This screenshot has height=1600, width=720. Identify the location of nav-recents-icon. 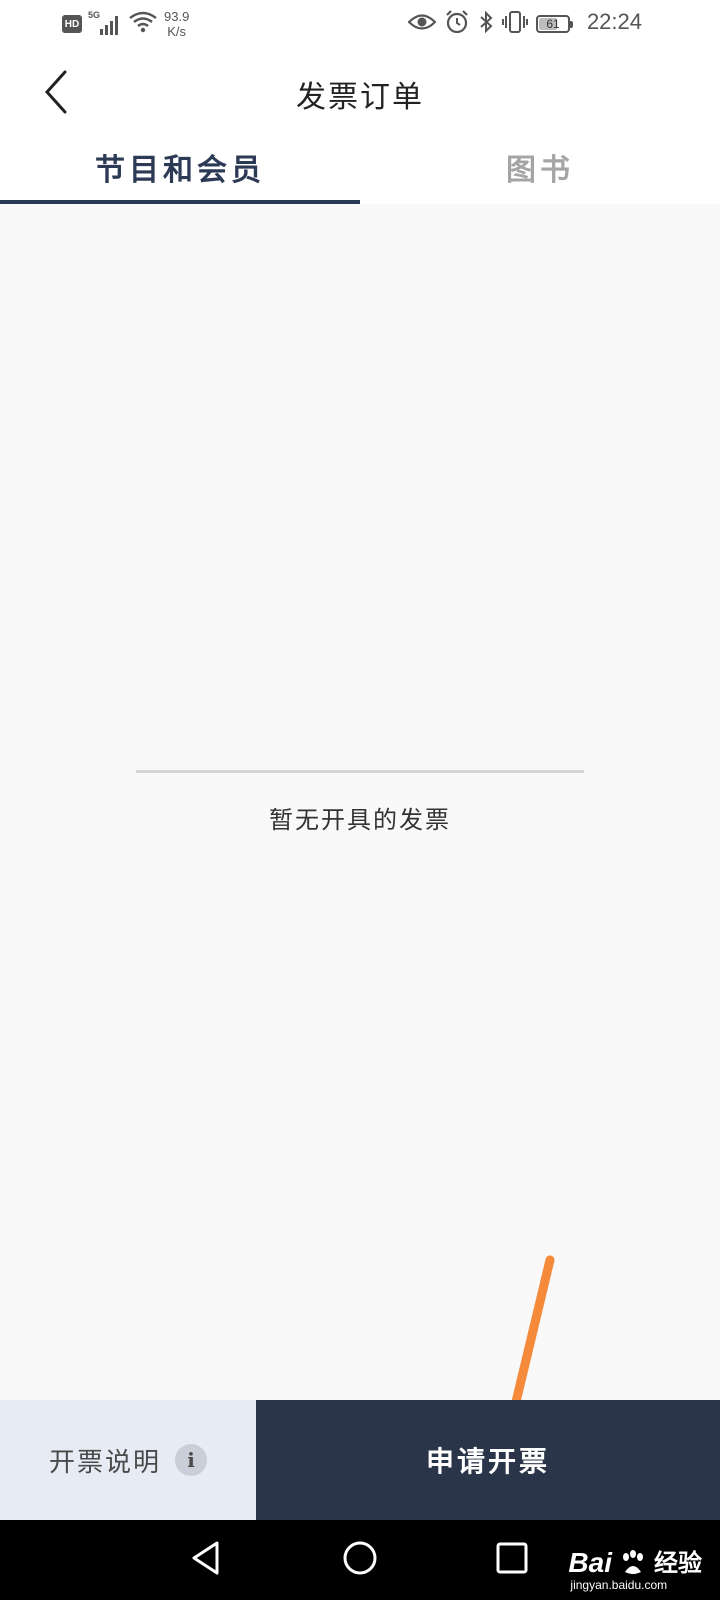
(512, 1560).